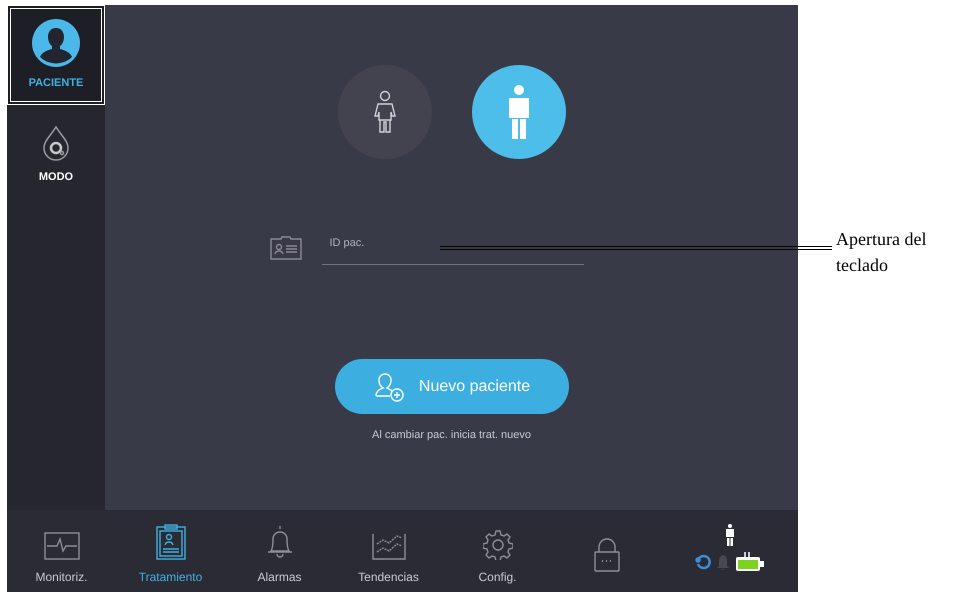  I want to click on sidebar-item: MODO, so click(56, 155).